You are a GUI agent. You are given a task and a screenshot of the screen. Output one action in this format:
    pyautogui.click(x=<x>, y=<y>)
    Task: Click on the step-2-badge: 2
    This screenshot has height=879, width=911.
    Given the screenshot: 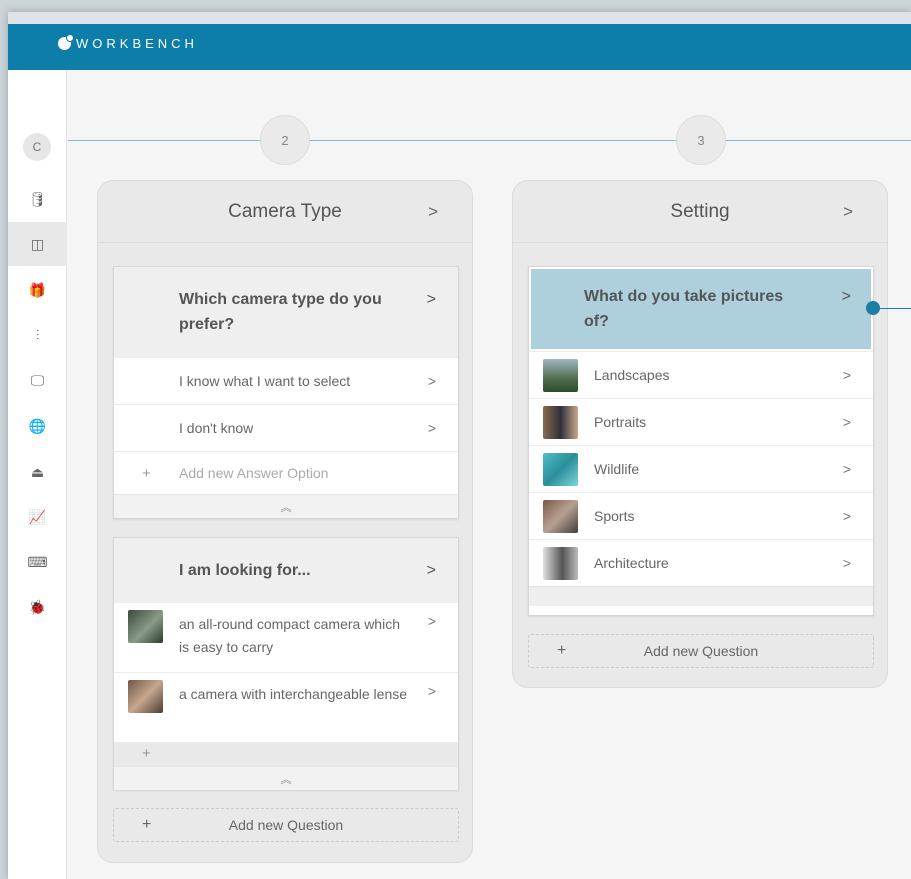 What is the action you would take?
    pyautogui.click(x=285, y=140)
    